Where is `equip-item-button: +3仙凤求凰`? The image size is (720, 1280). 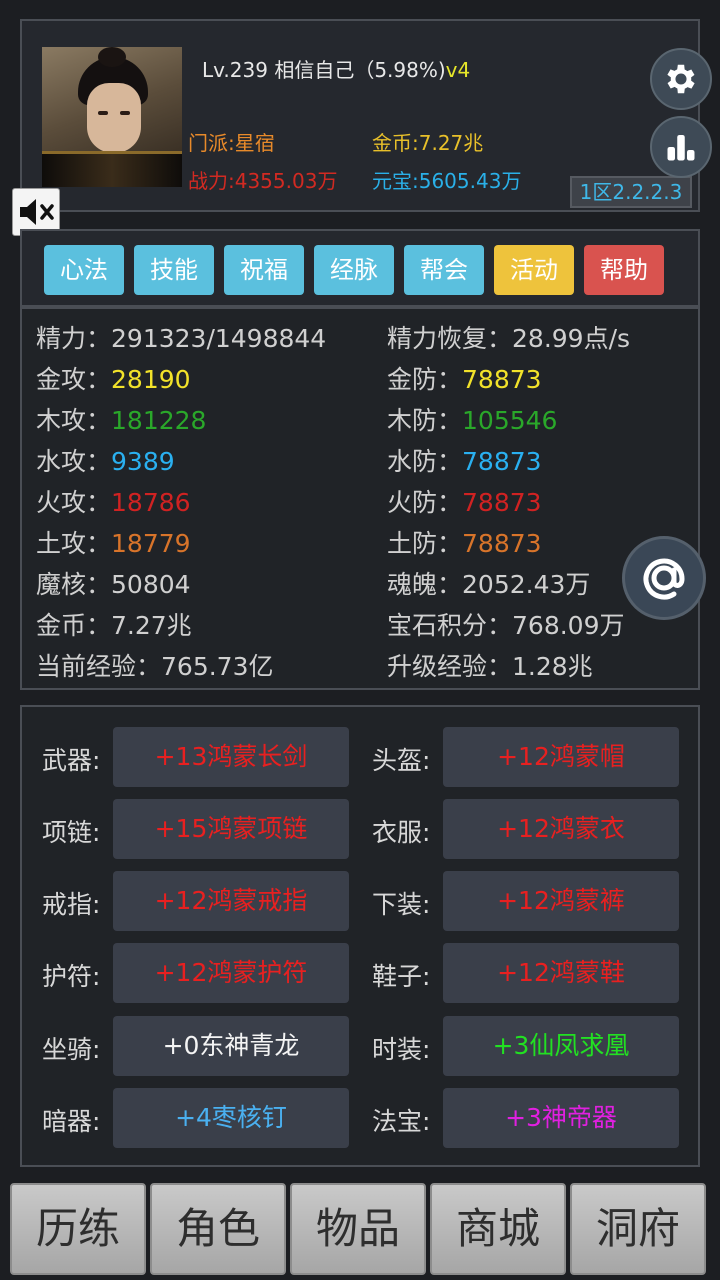
equip-item-button: +3仙凤求凰 is located at coordinates (561, 1046).